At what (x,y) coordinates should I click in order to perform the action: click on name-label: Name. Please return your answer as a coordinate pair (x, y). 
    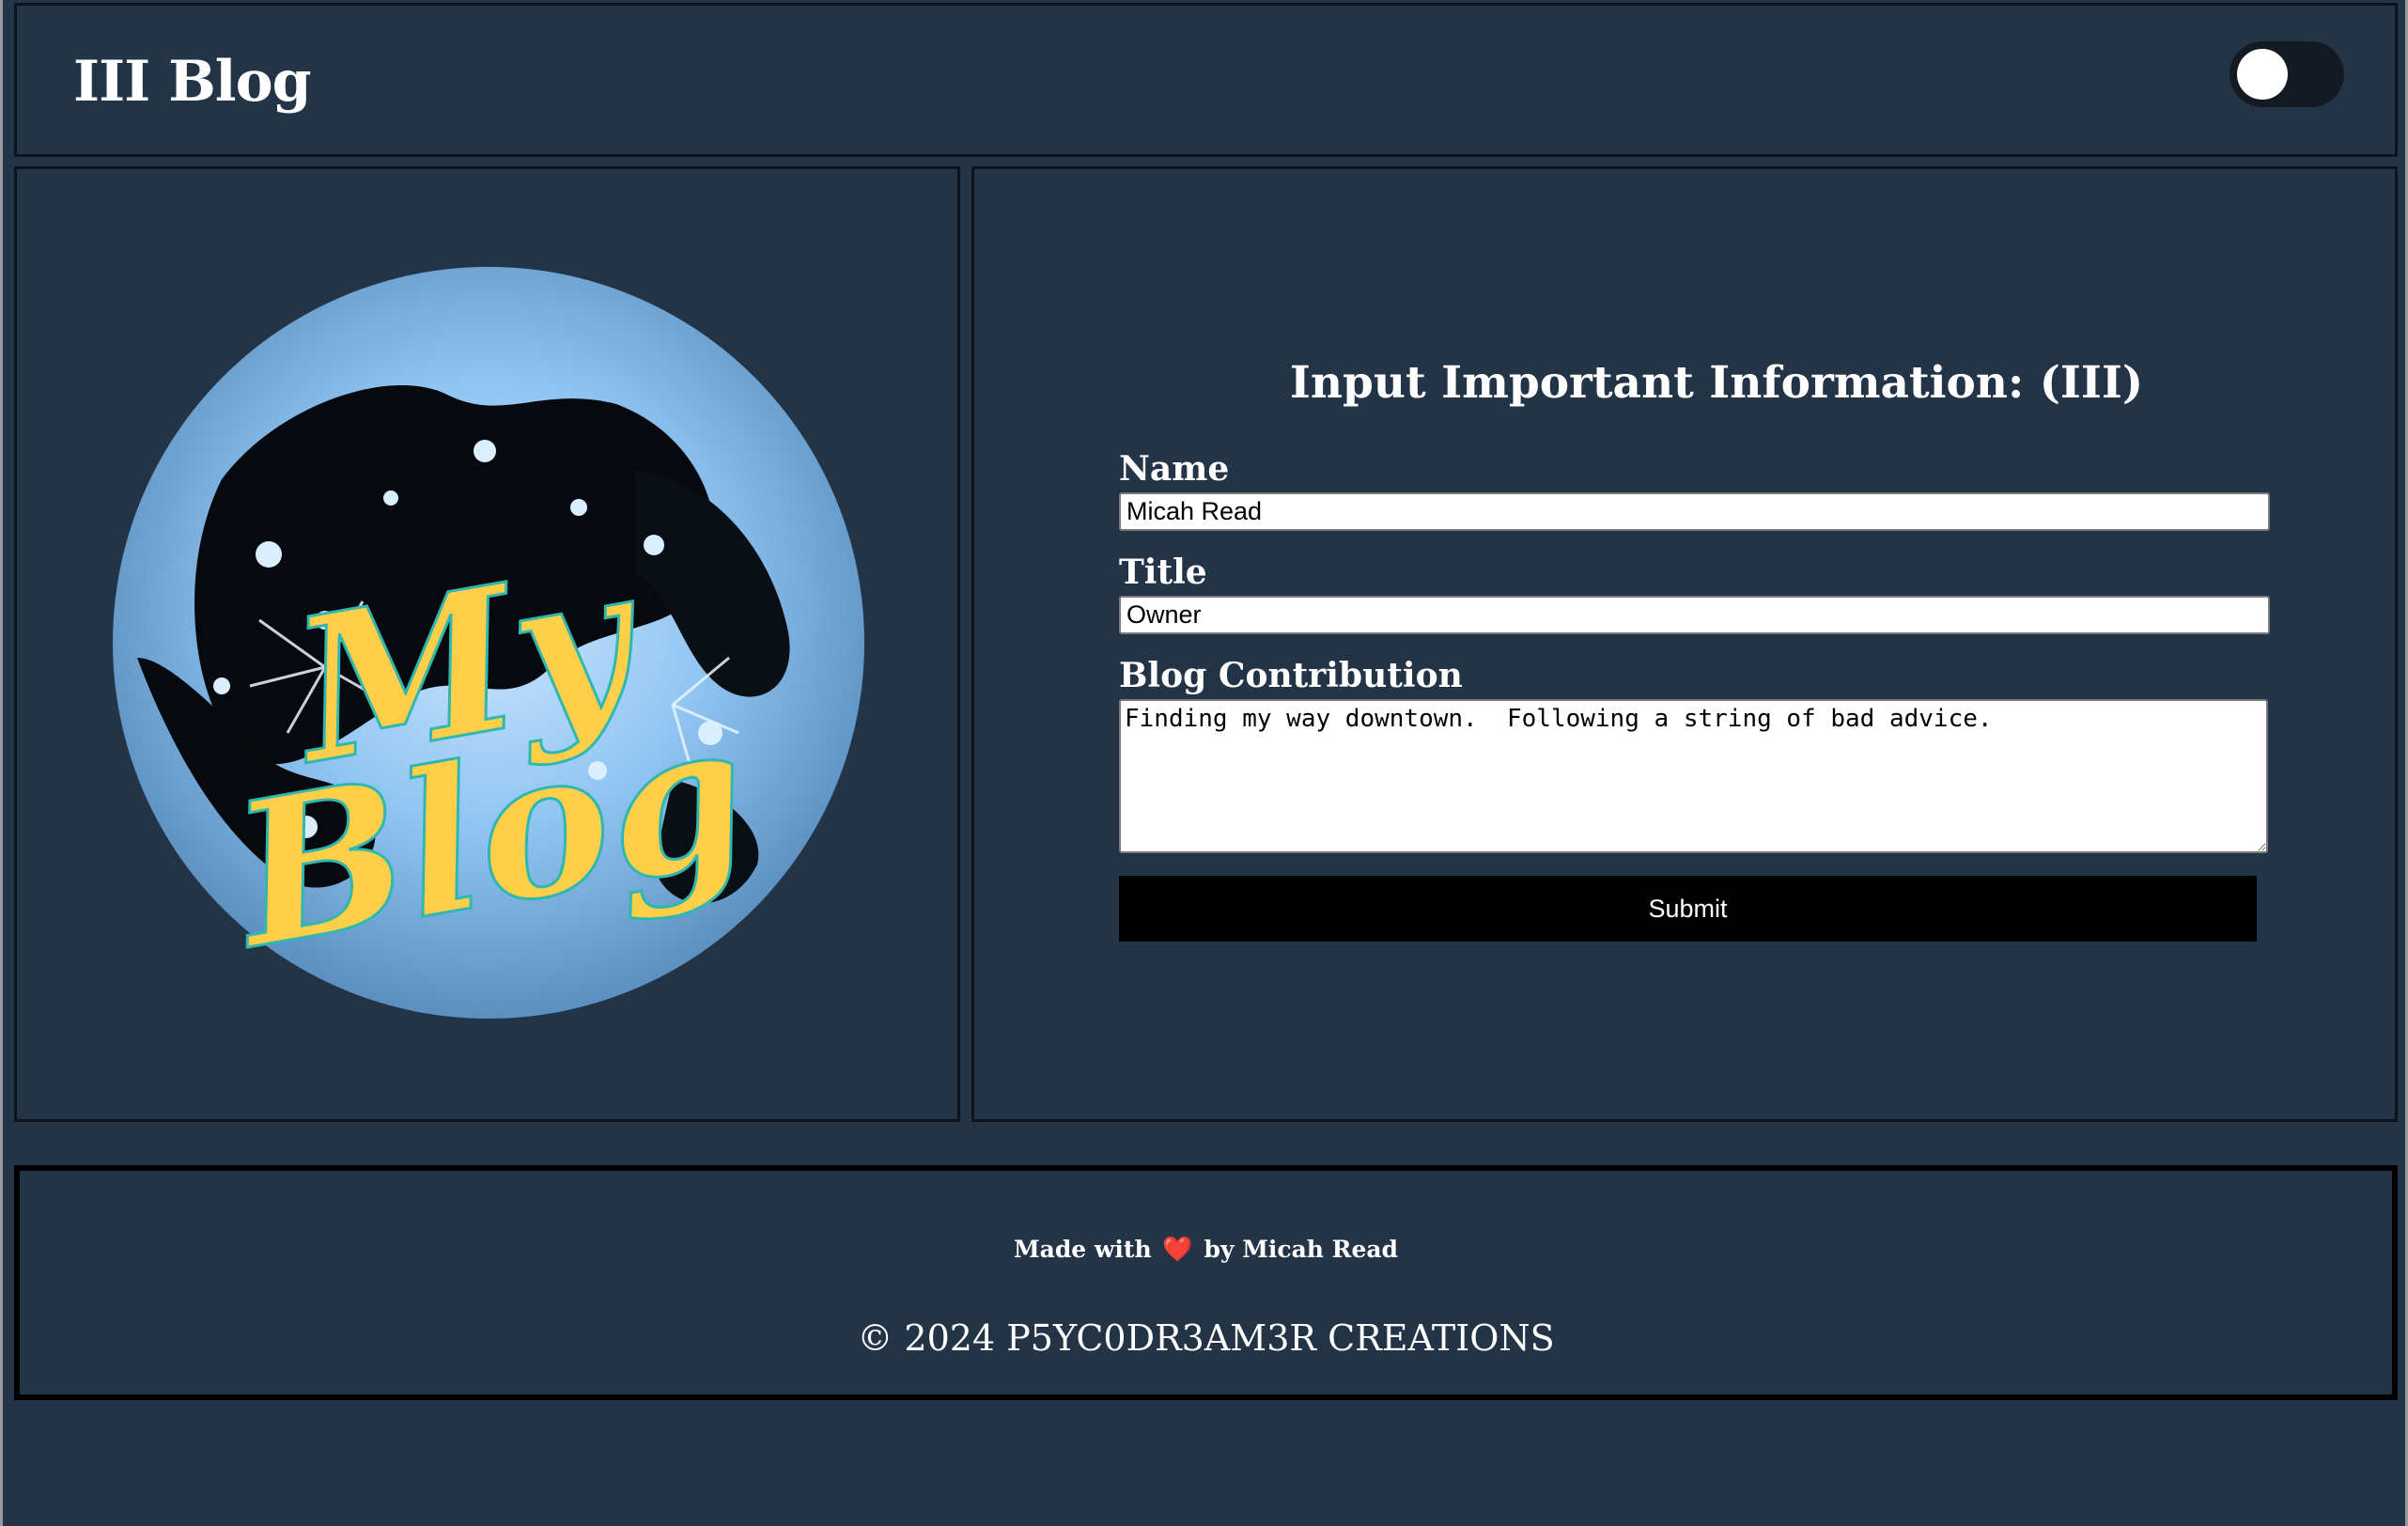
    Looking at the image, I should click on (1174, 469).